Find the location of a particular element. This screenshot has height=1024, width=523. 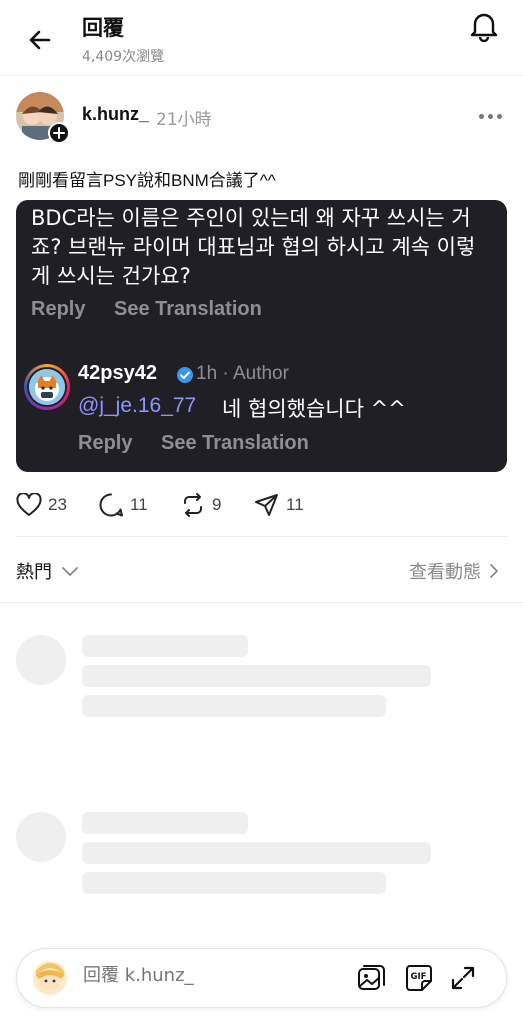

expand-button is located at coordinates (463, 978).